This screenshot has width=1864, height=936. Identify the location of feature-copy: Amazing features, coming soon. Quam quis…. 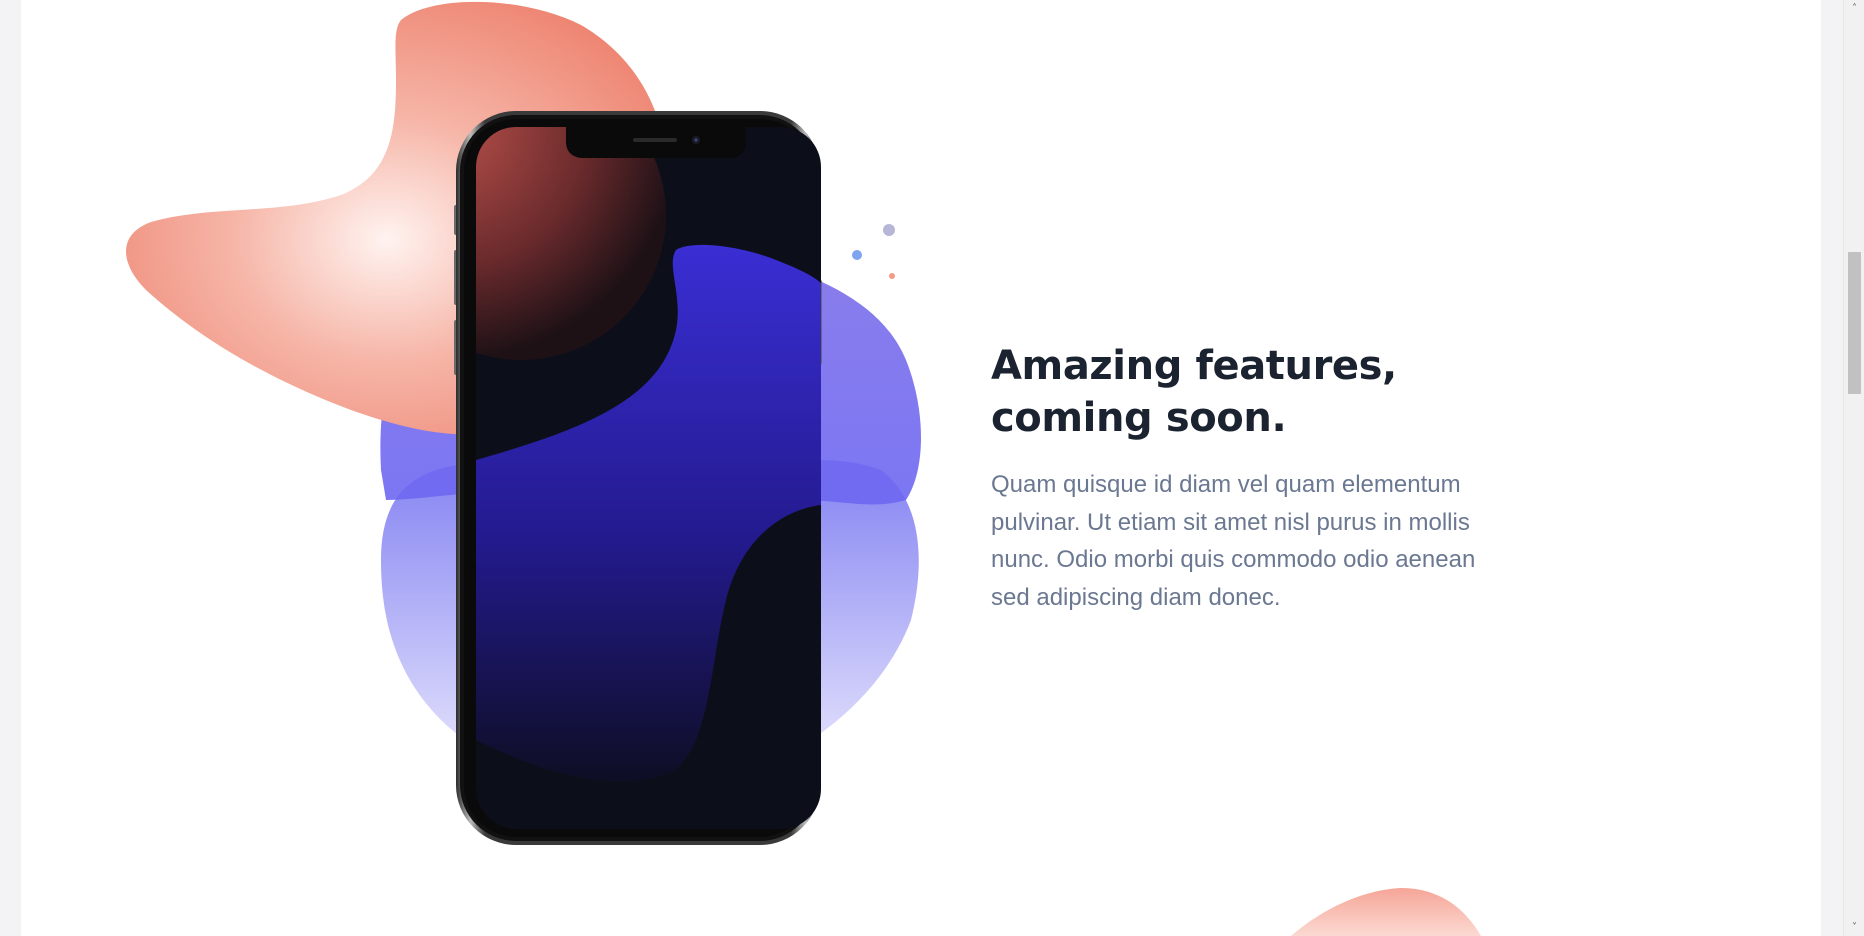
(1251, 478).